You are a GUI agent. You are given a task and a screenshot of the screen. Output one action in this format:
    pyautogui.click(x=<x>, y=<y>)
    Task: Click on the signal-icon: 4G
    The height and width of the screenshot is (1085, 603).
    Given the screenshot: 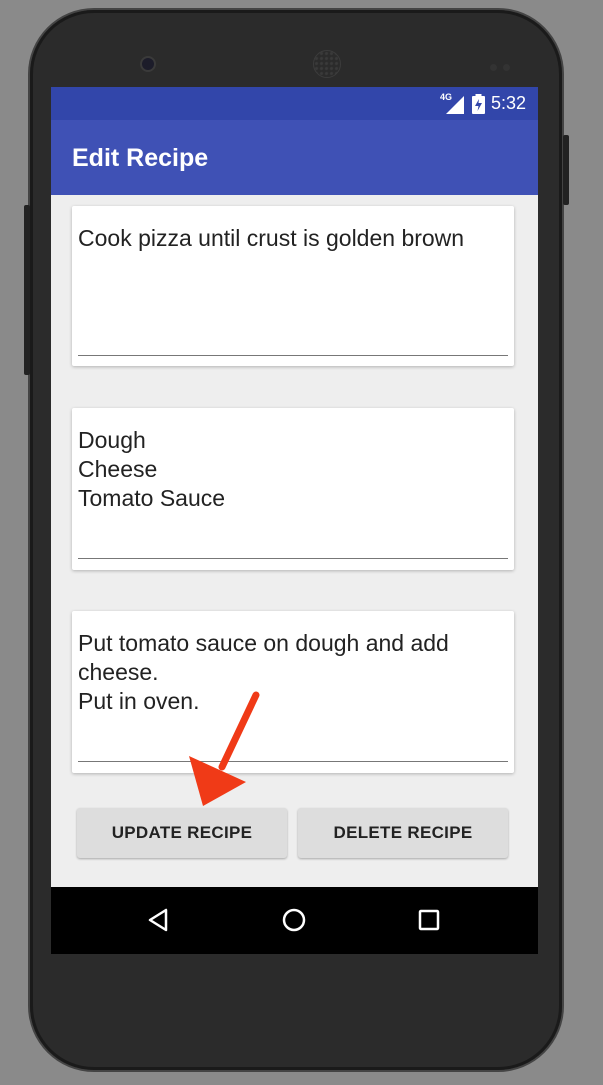 What is the action you would take?
    pyautogui.click(x=453, y=103)
    